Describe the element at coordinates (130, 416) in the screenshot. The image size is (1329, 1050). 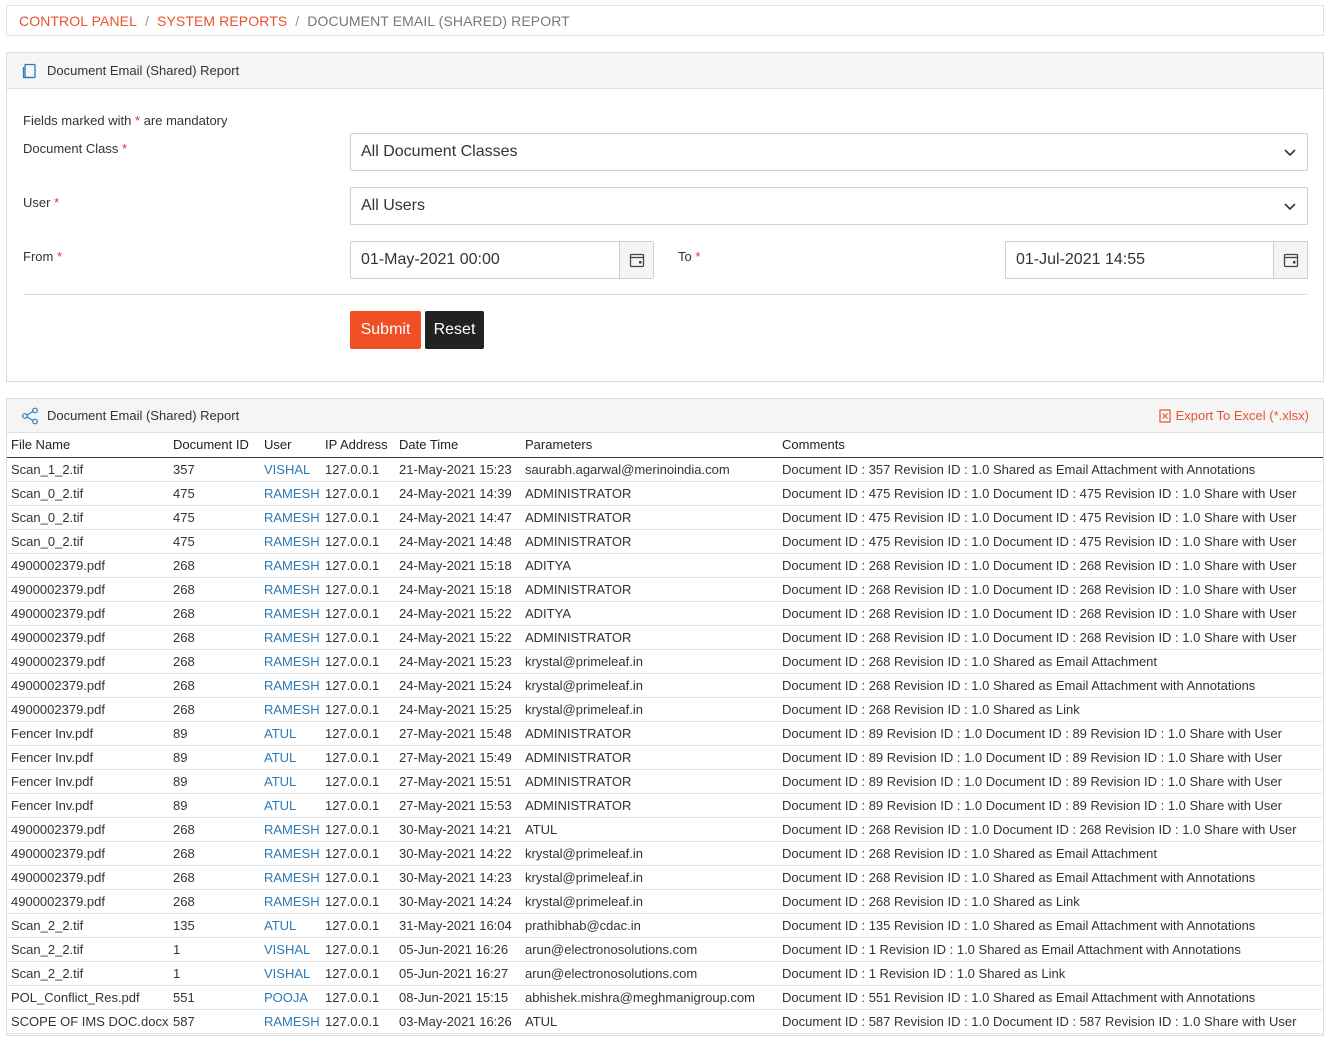
I see `report-panel-title-wrap: Document Email (Shared) Report` at that location.